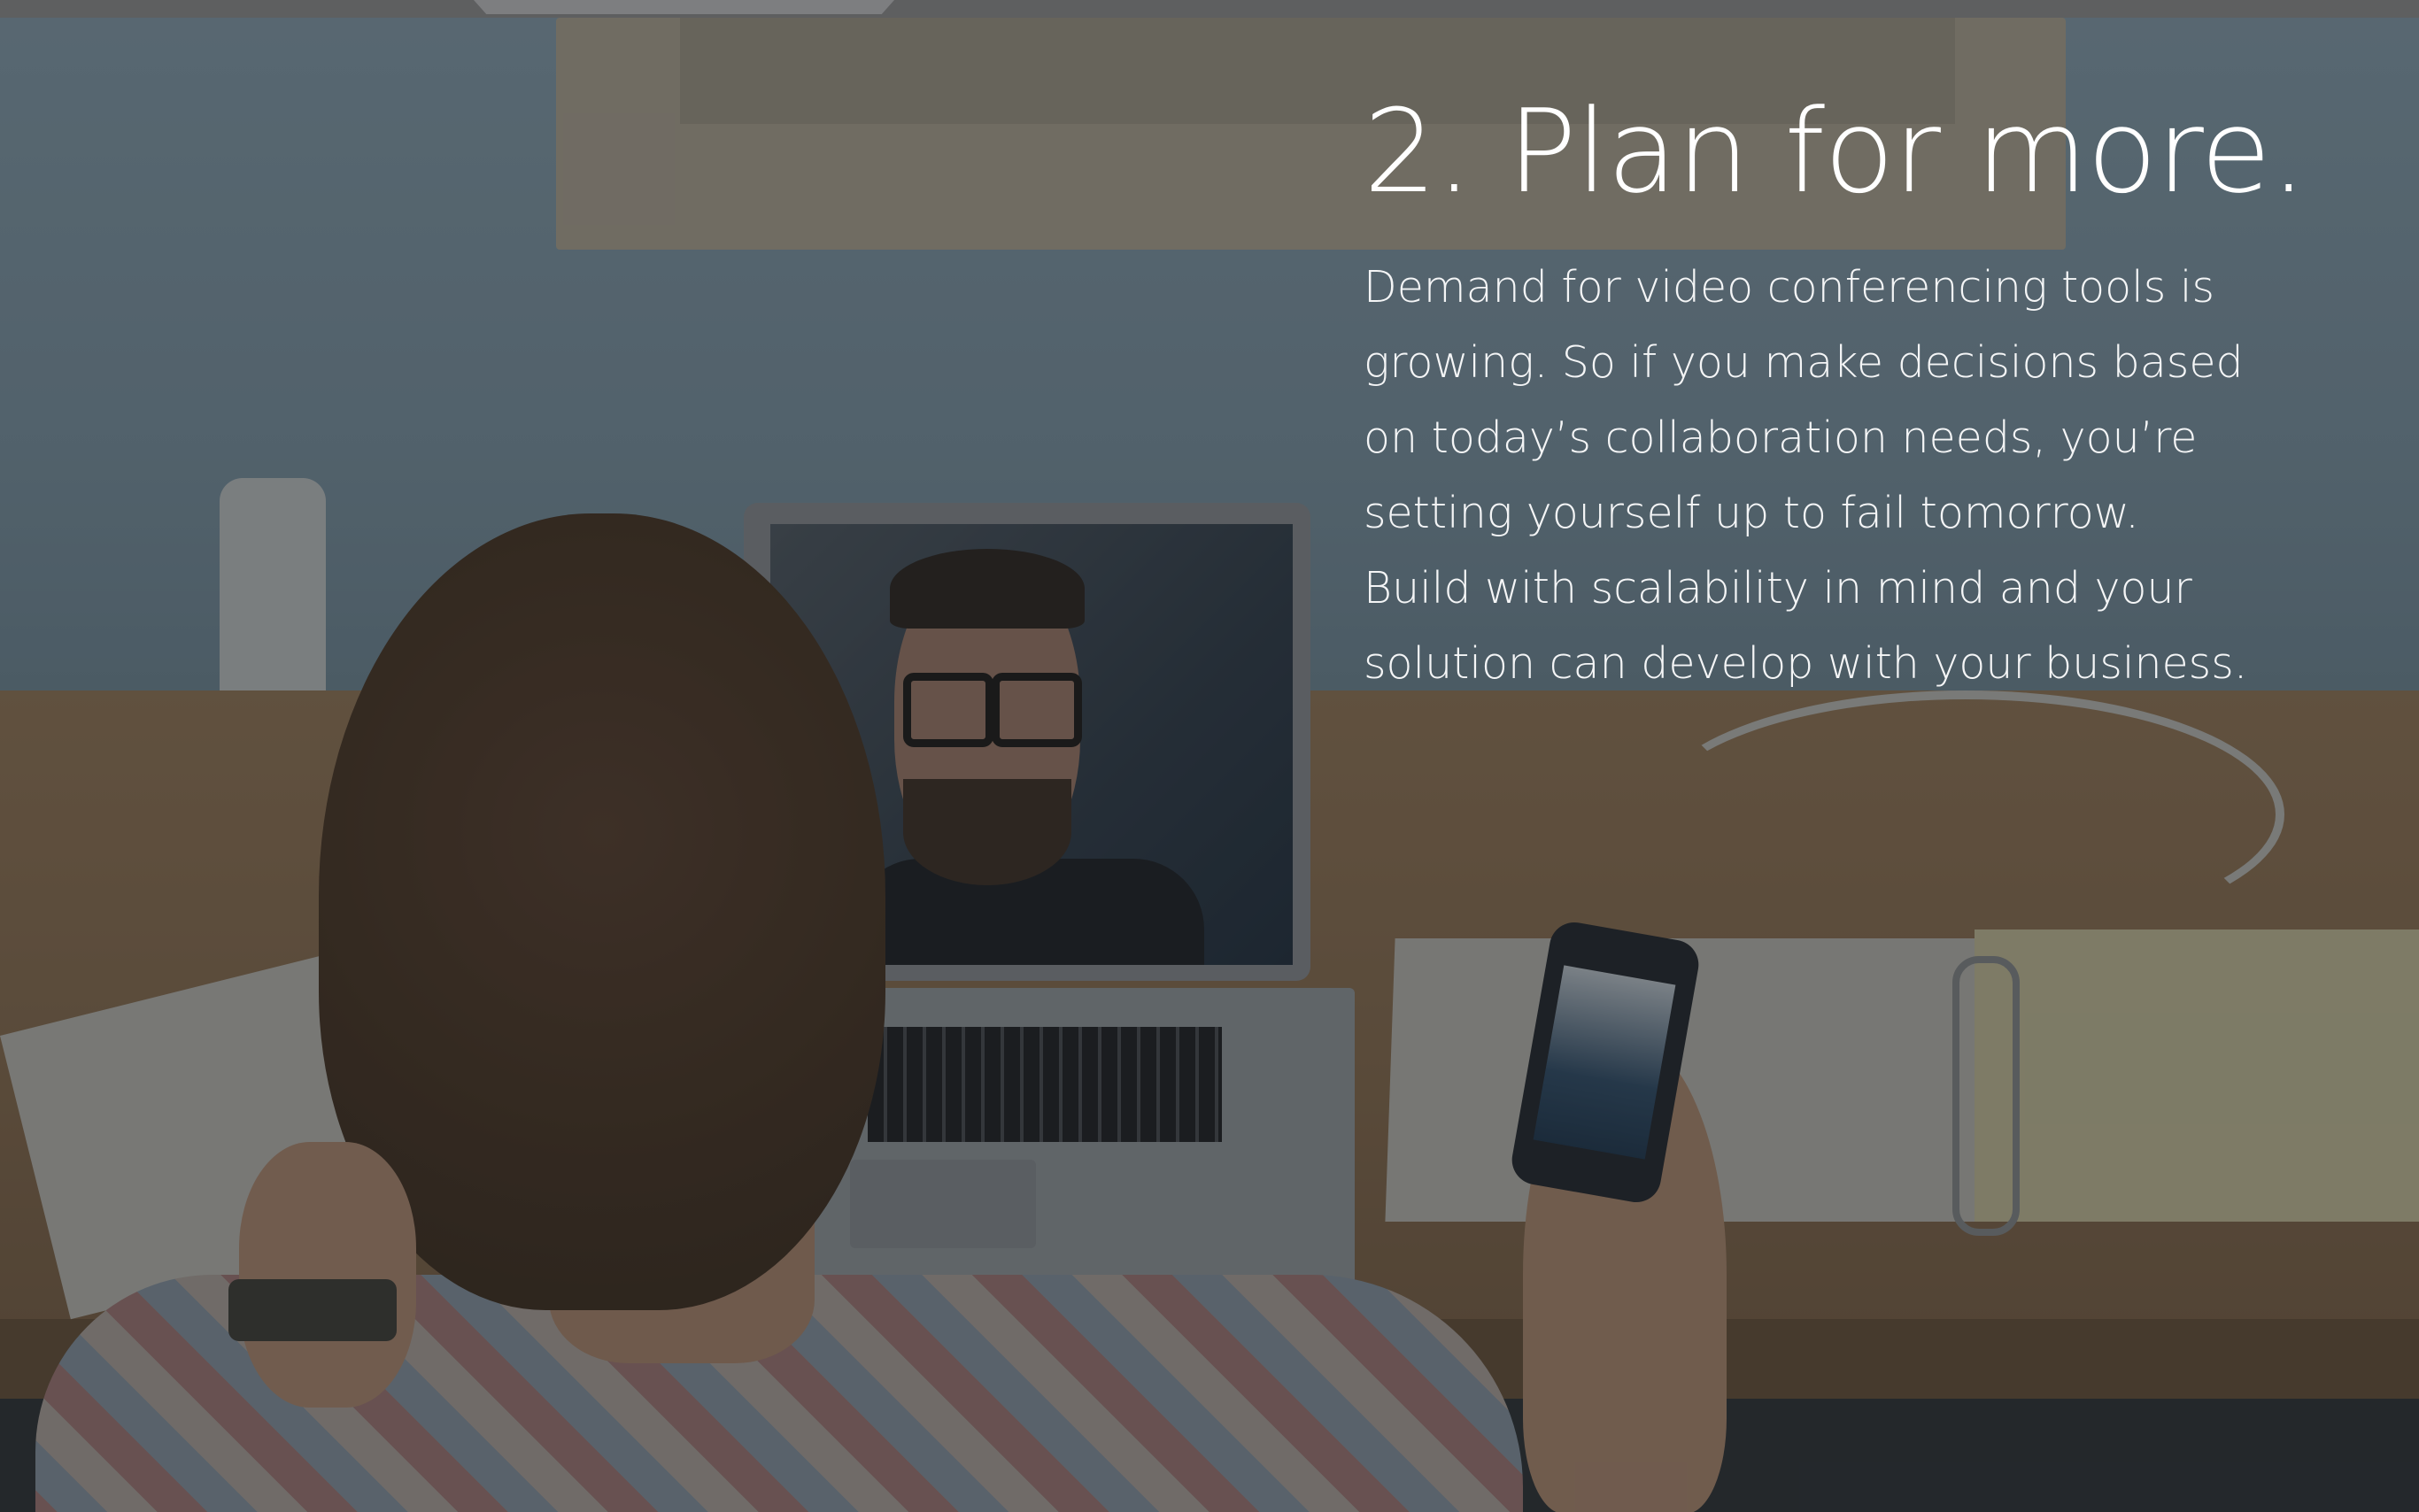 This screenshot has height=1512, width=2419. I want to click on body-line: solution can develop with your business., so click(1806, 663).